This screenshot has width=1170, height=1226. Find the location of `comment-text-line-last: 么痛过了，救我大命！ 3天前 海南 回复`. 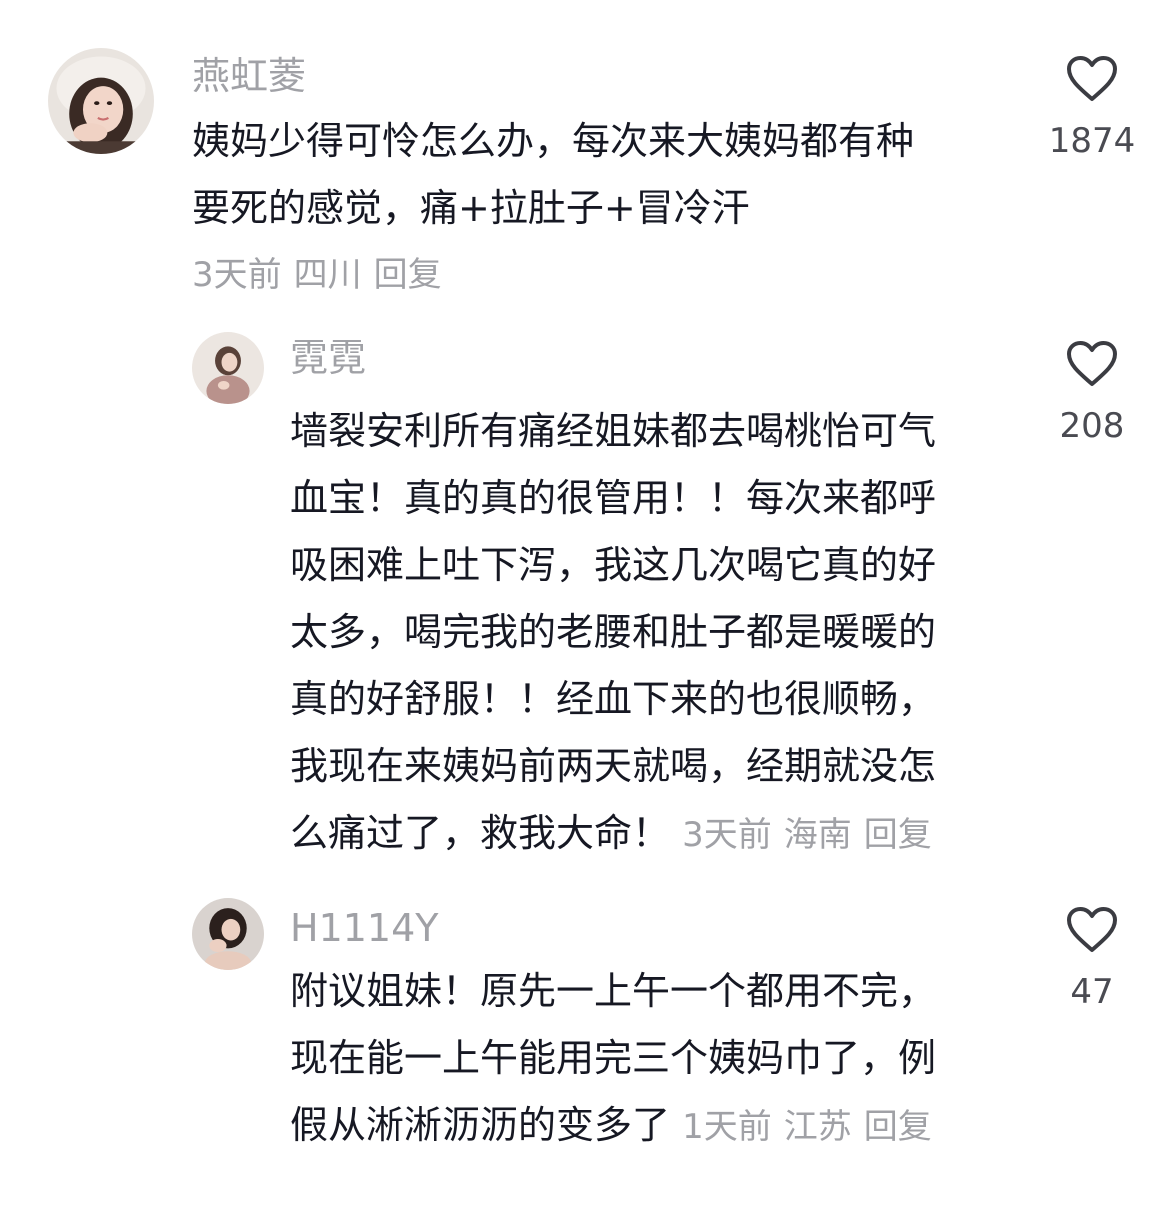

comment-text-line-last: 么痛过了，救我大命！ 3天前 海南 回复 is located at coordinates (660, 834).